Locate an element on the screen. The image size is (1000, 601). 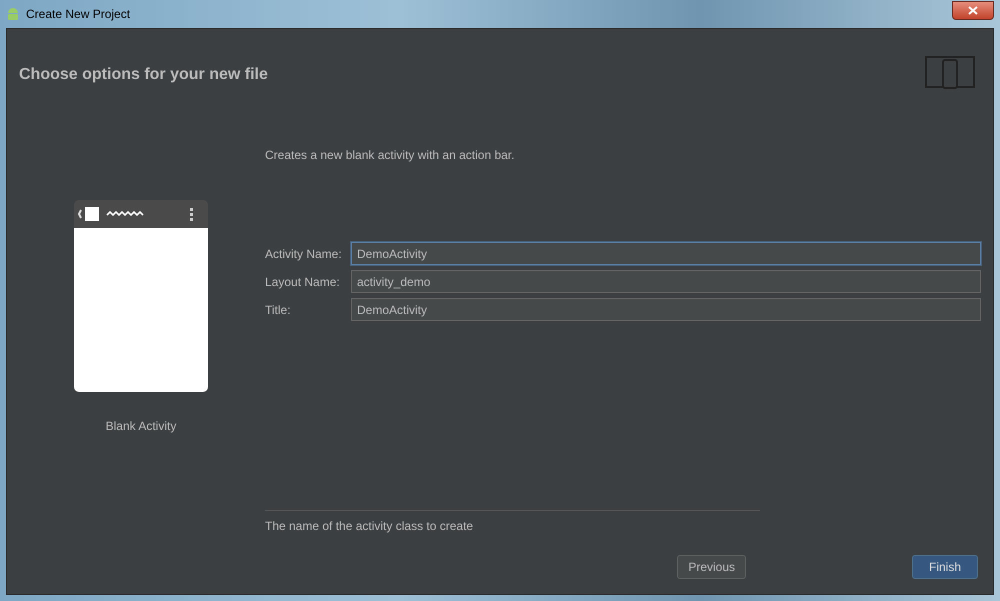
field-label: Title: is located at coordinates (278, 309).